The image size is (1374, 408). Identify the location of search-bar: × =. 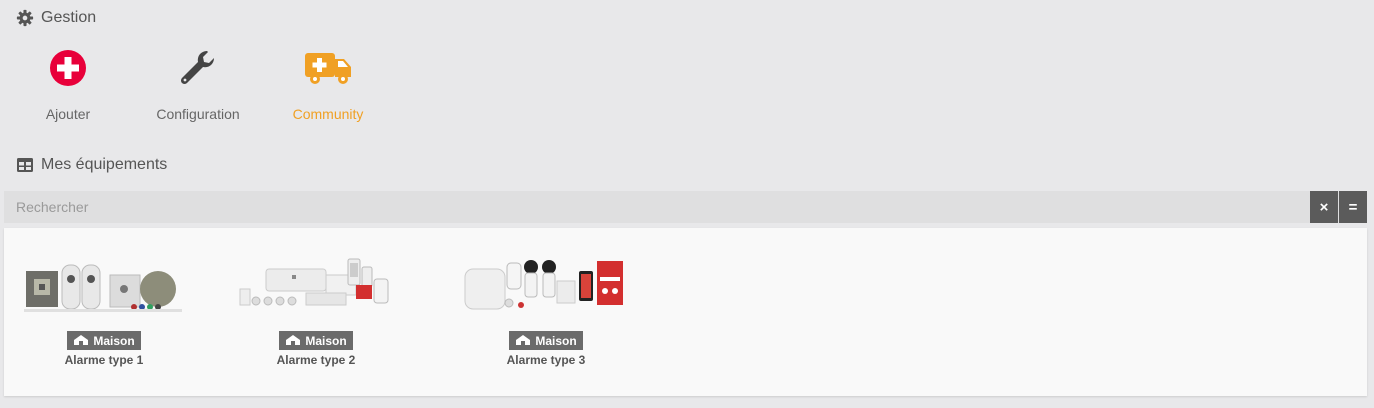
(685, 207).